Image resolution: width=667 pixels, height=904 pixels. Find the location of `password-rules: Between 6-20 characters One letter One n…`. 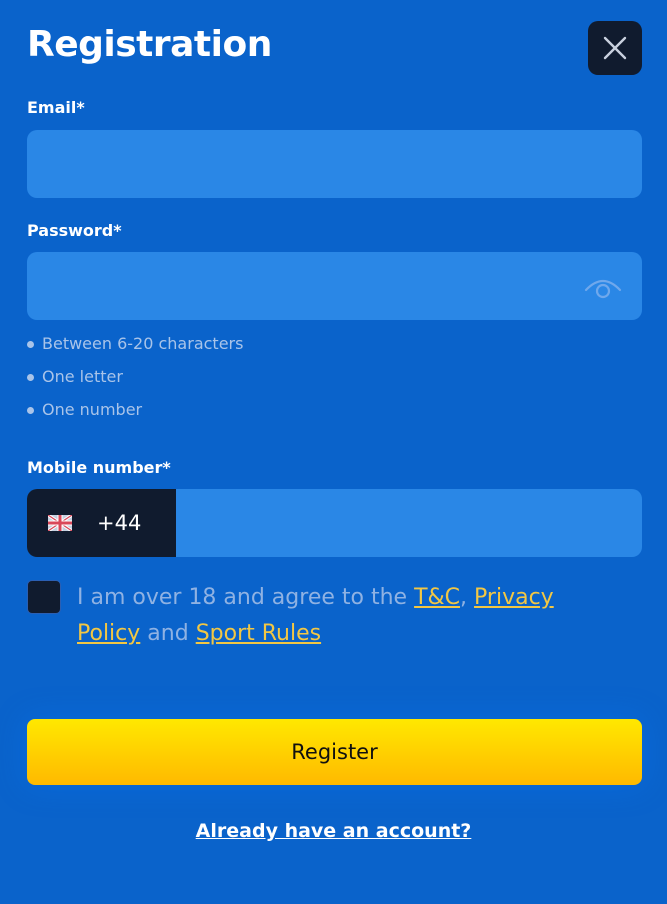

password-rules: Between 6-20 characters One letter One n… is located at coordinates (135, 381).